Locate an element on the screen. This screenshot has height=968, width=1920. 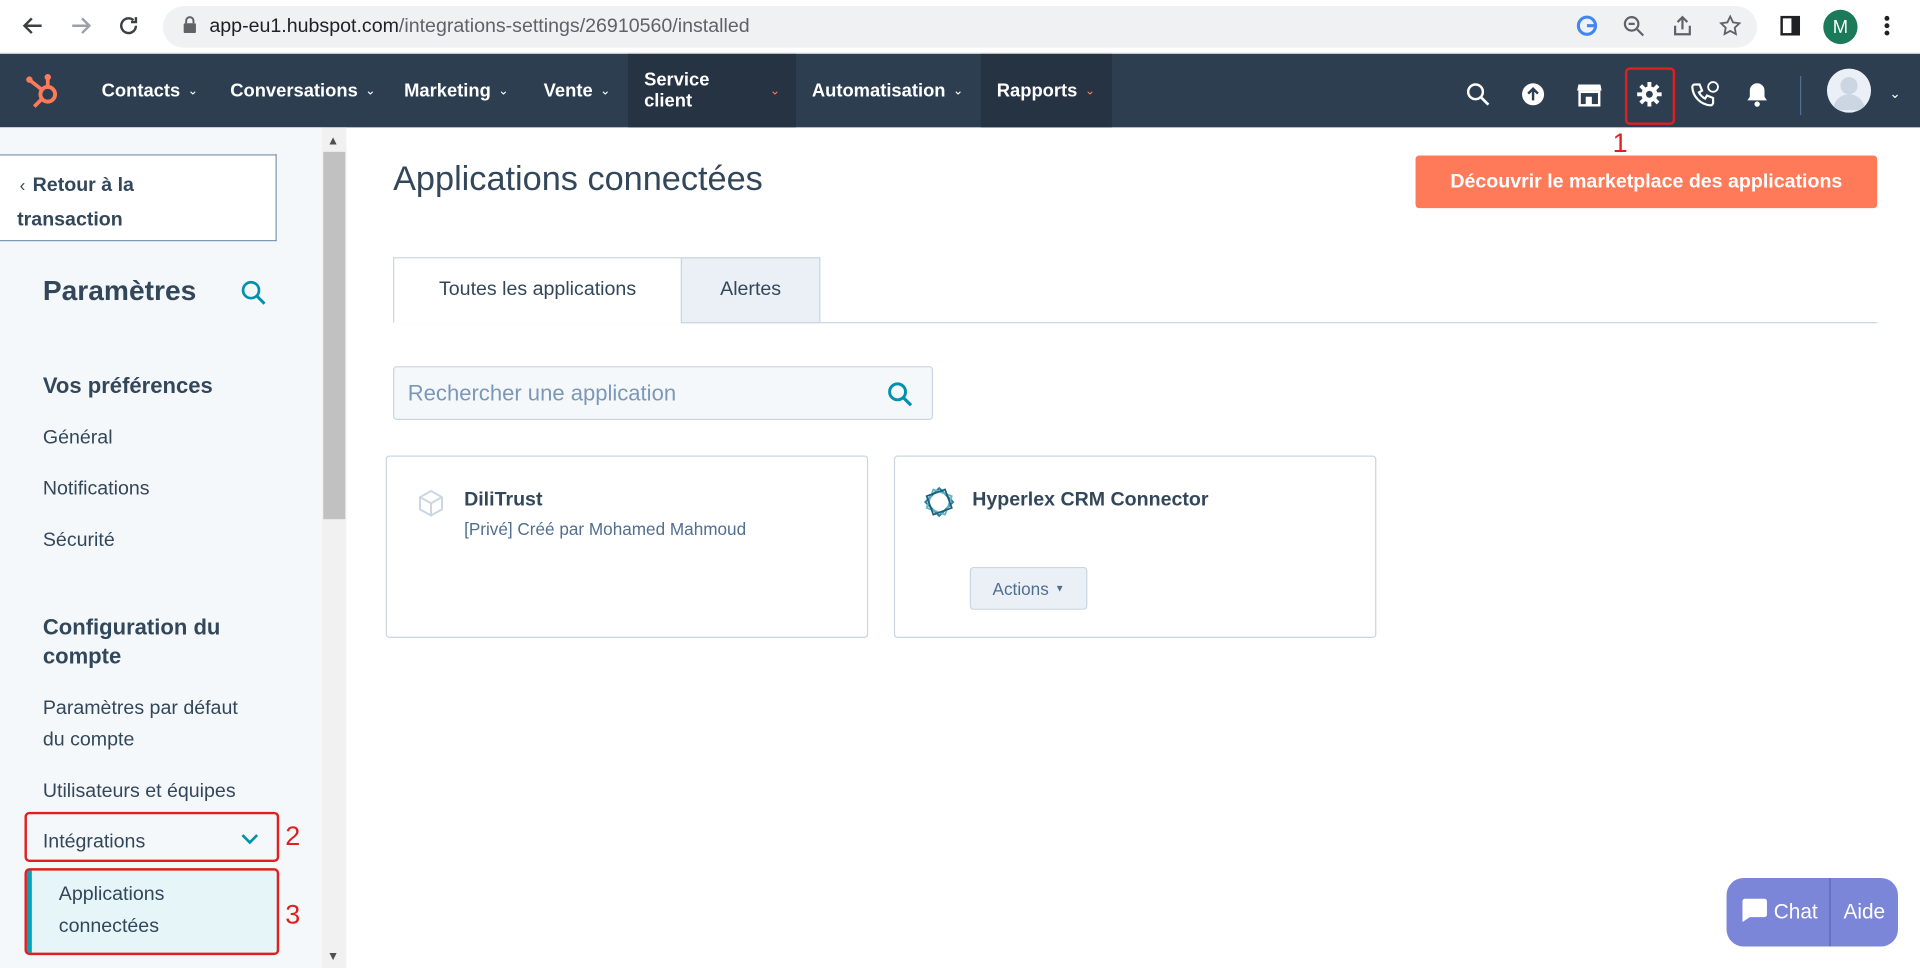
settings-title: Paramètres is located at coordinates (119, 290).